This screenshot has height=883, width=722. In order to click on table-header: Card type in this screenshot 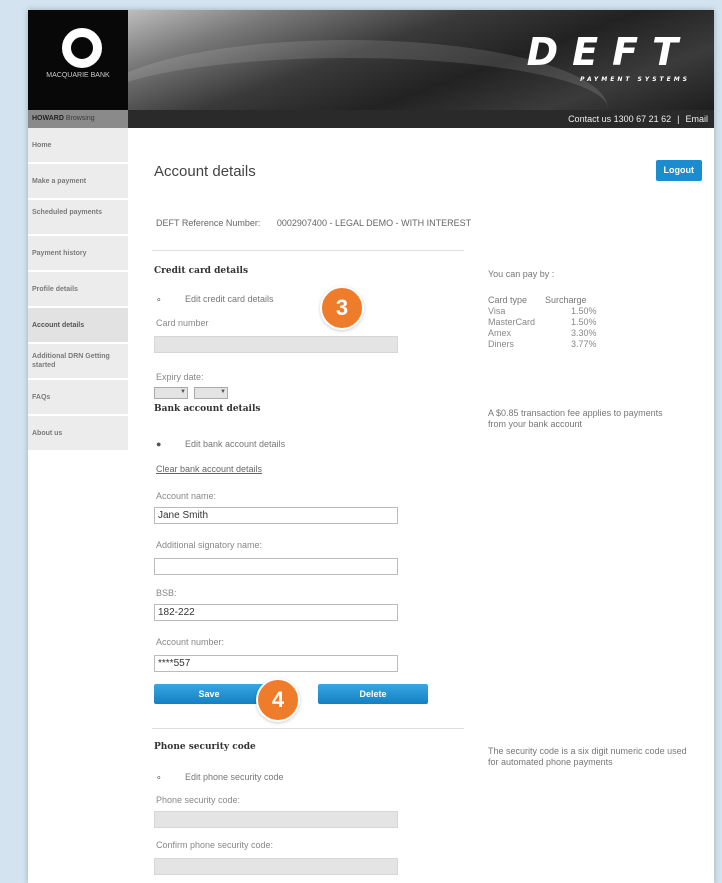, I will do `click(508, 300)`.